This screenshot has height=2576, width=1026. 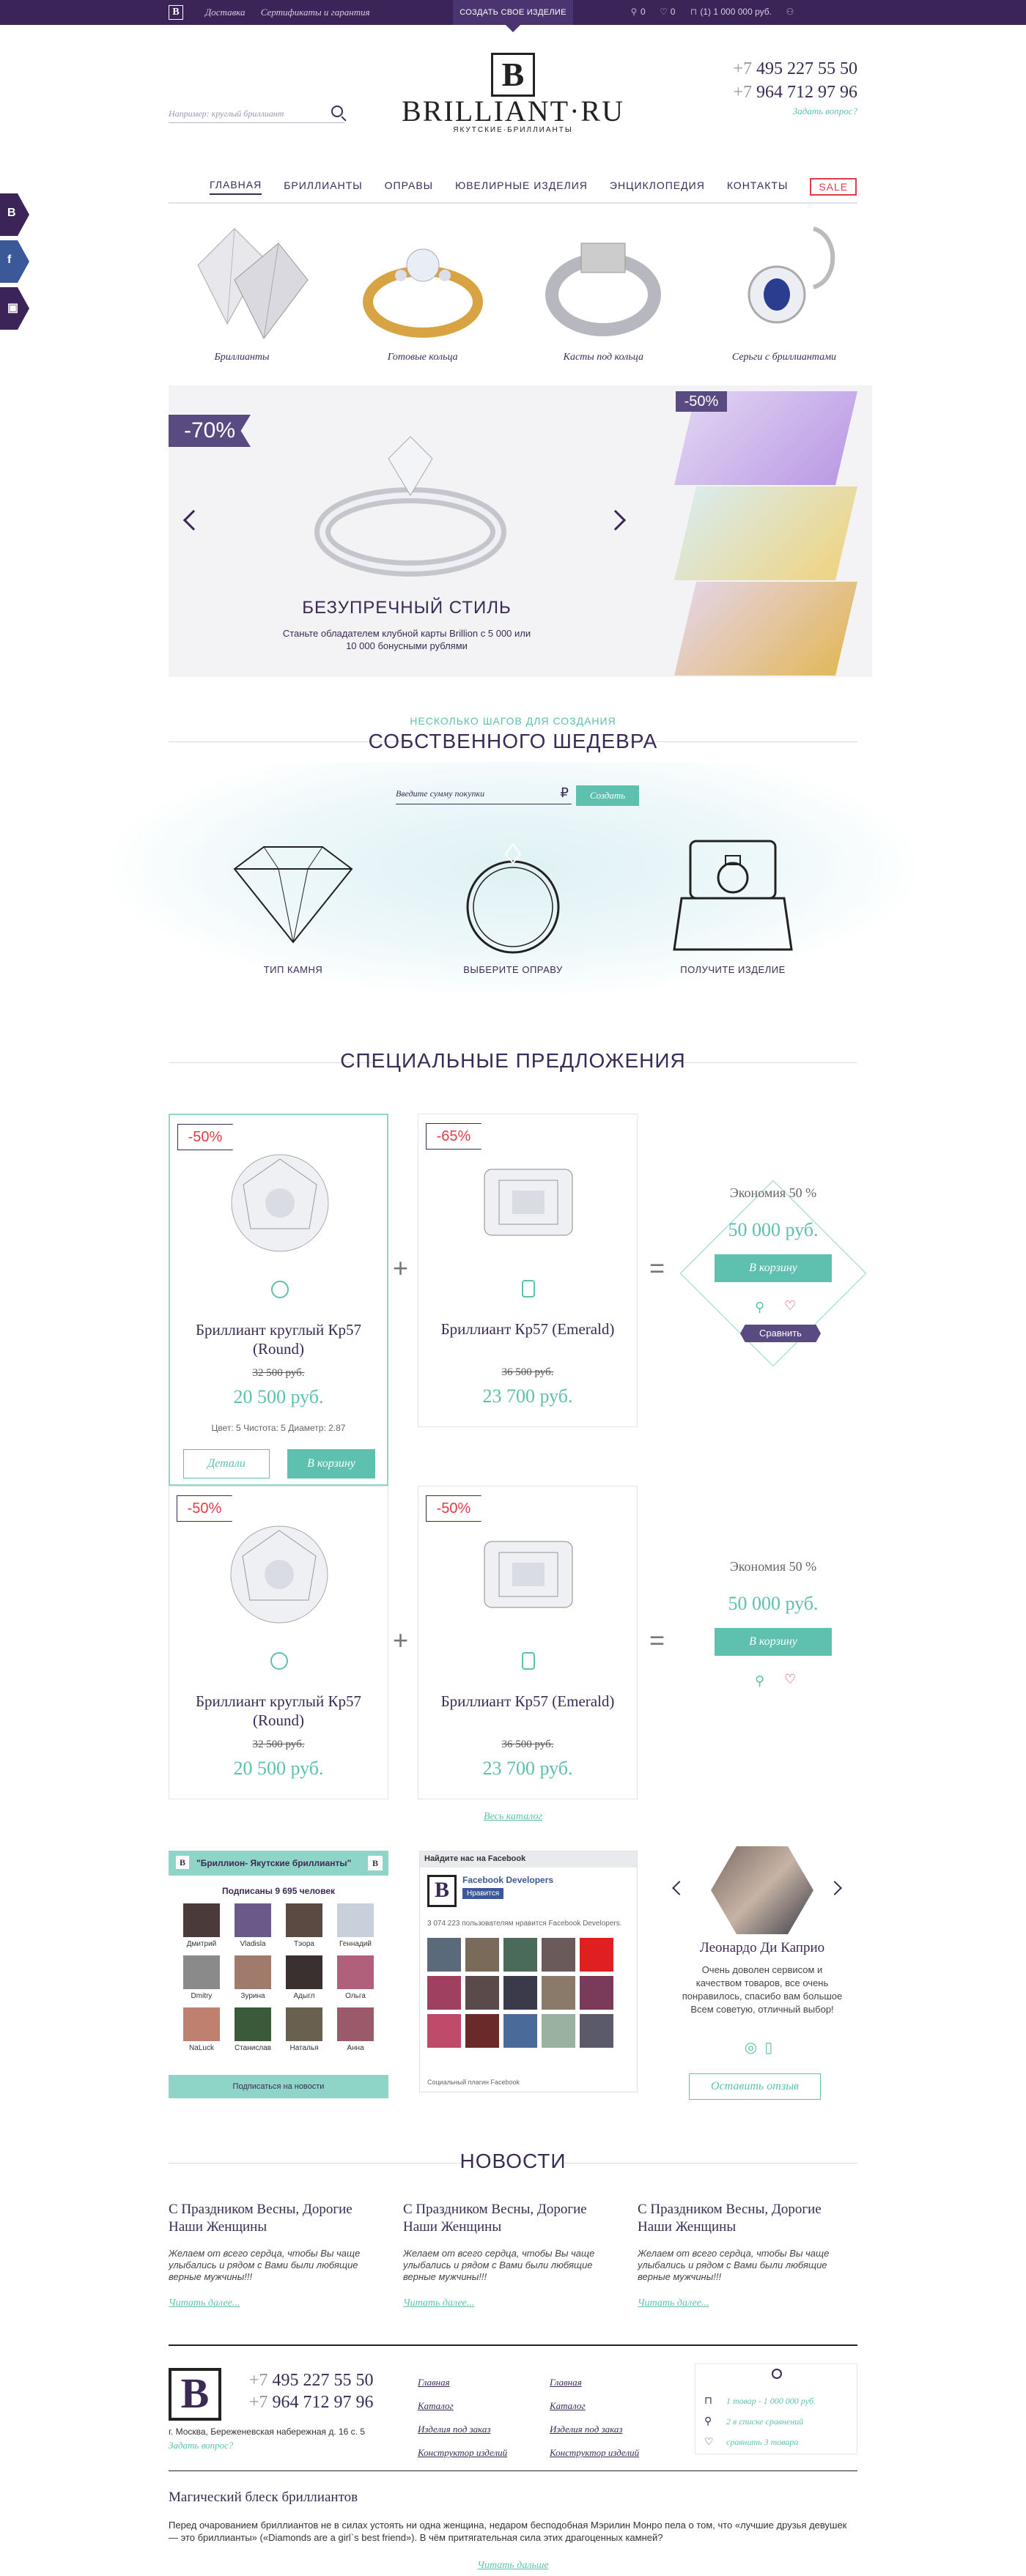 I want to click on certificates-link: Сертификаты и гарантия, so click(x=315, y=12).